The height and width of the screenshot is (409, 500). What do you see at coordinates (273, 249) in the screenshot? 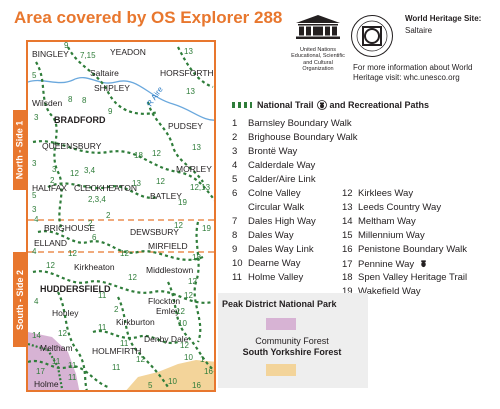
I see `route-item: 9 Dales Way Link` at bounding box center [273, 249].